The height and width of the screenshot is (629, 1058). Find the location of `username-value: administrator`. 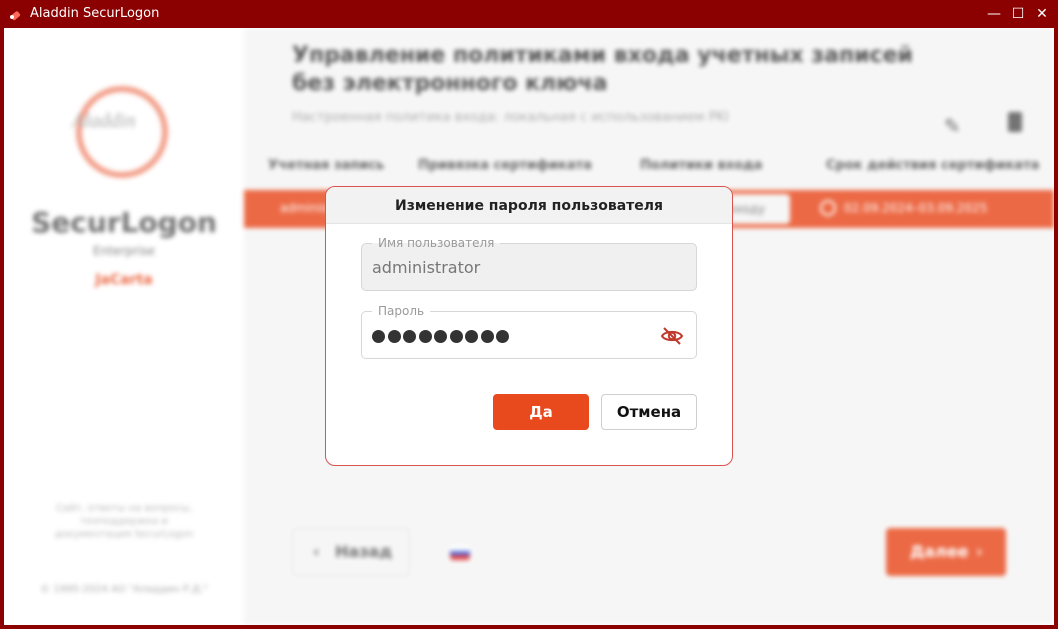

username-value: administrator is located at coordinates (426, 267).